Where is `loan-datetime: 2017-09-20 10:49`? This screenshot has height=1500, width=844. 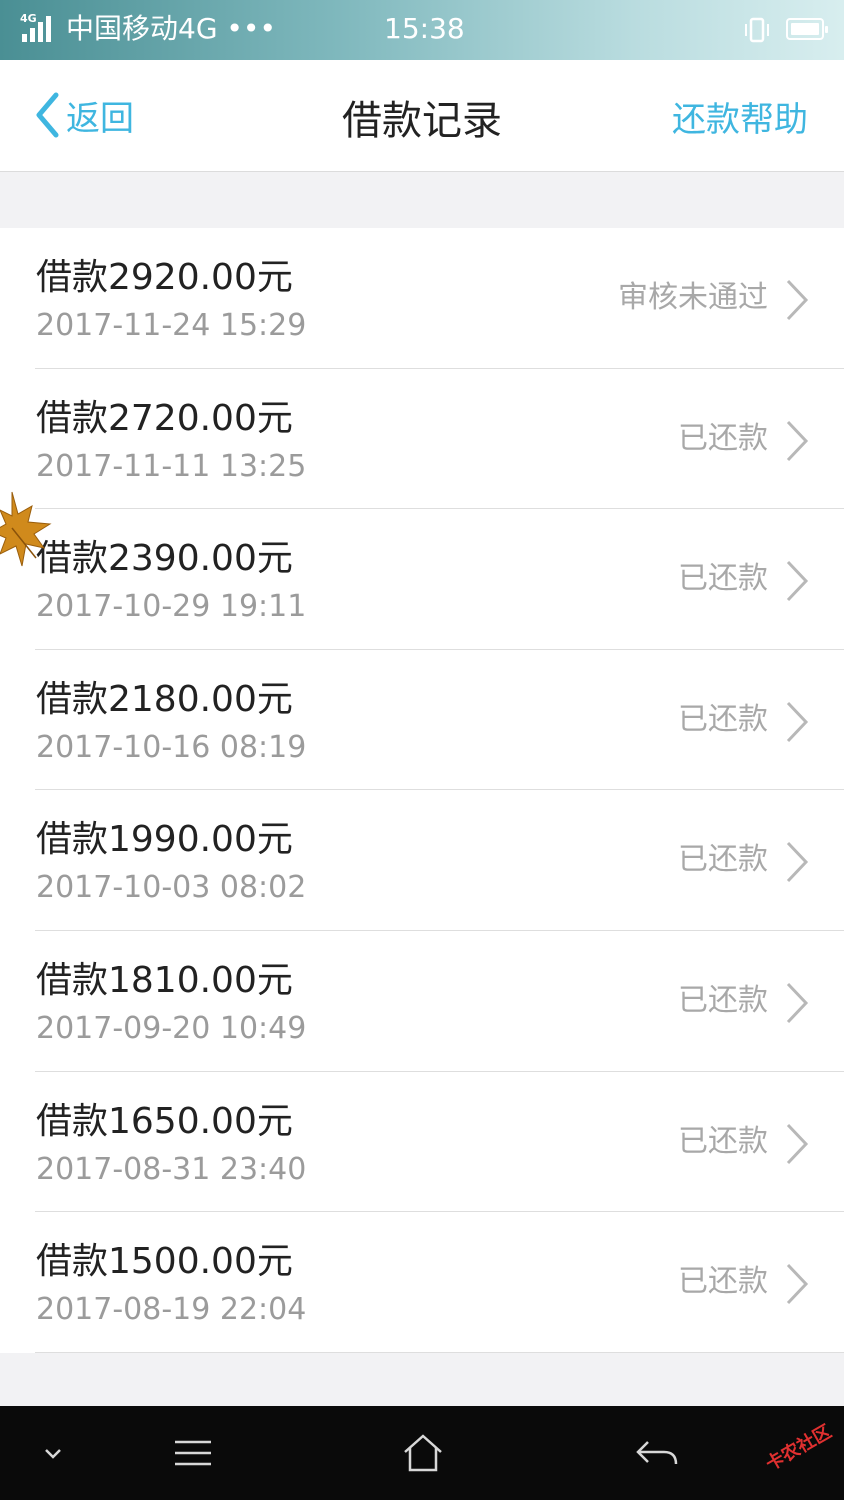
loan-datetime: 2017-09-20 10:49 is located at coordinates (171, 1028).